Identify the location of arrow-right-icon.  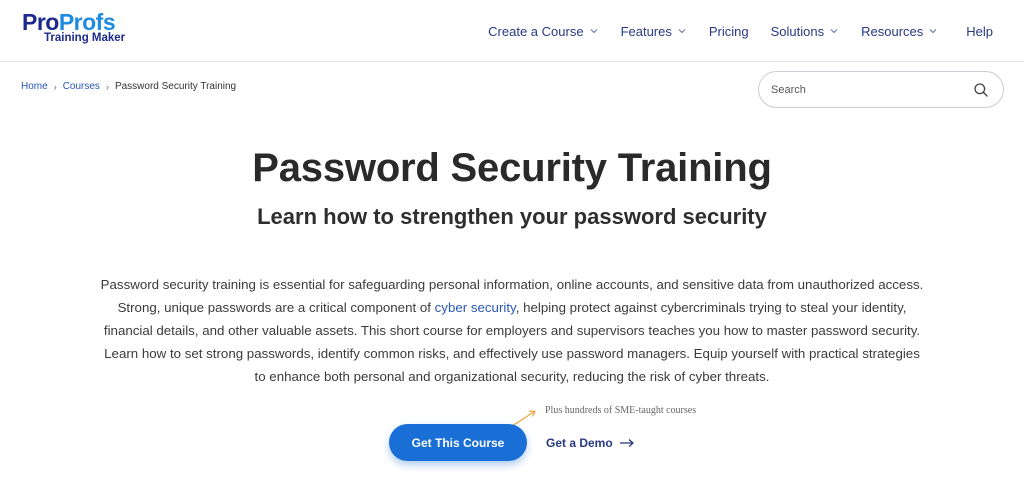
(626, 443).